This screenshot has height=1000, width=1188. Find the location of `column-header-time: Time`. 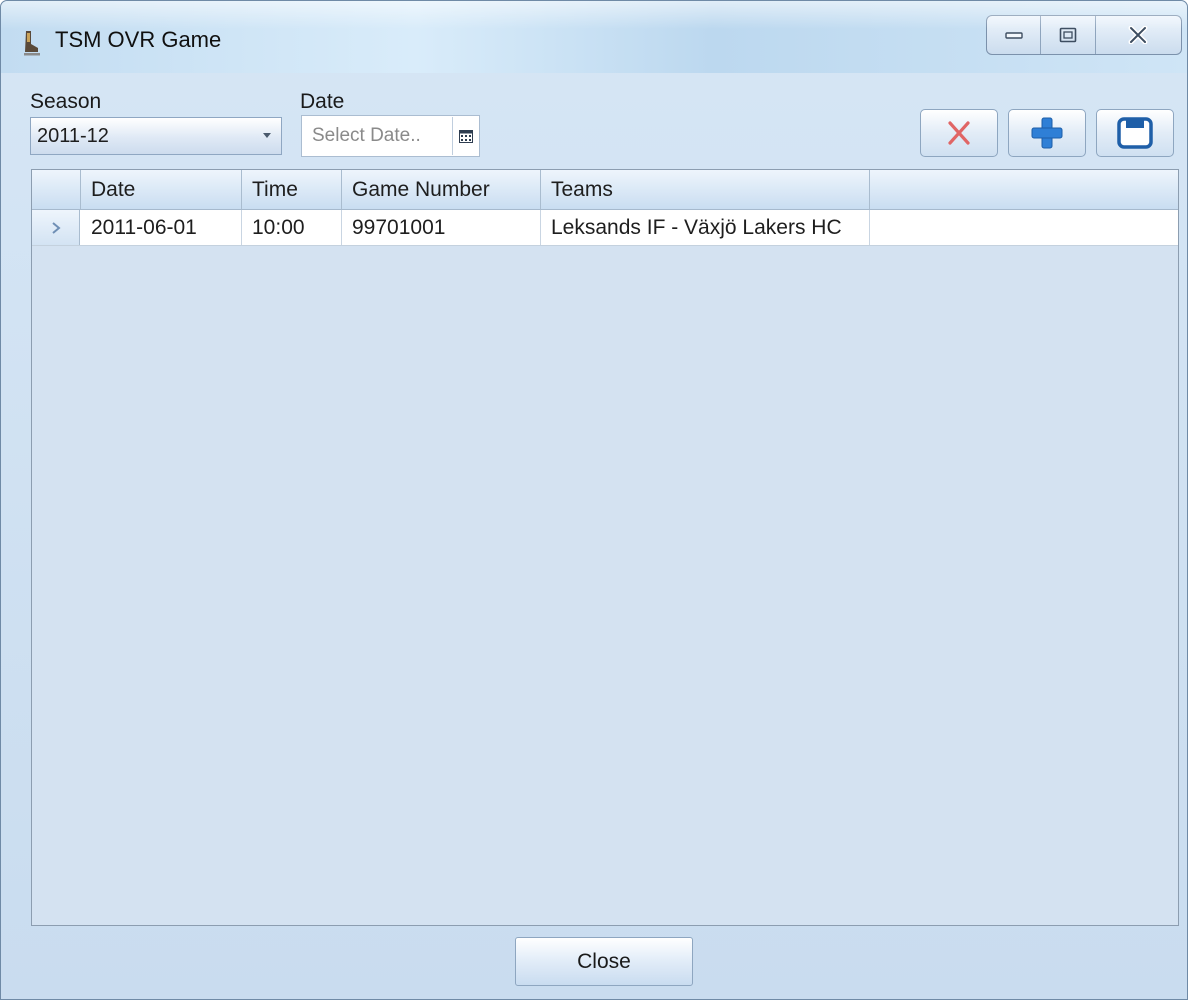

column-header-time: Time is located at coordinates (292, 189).